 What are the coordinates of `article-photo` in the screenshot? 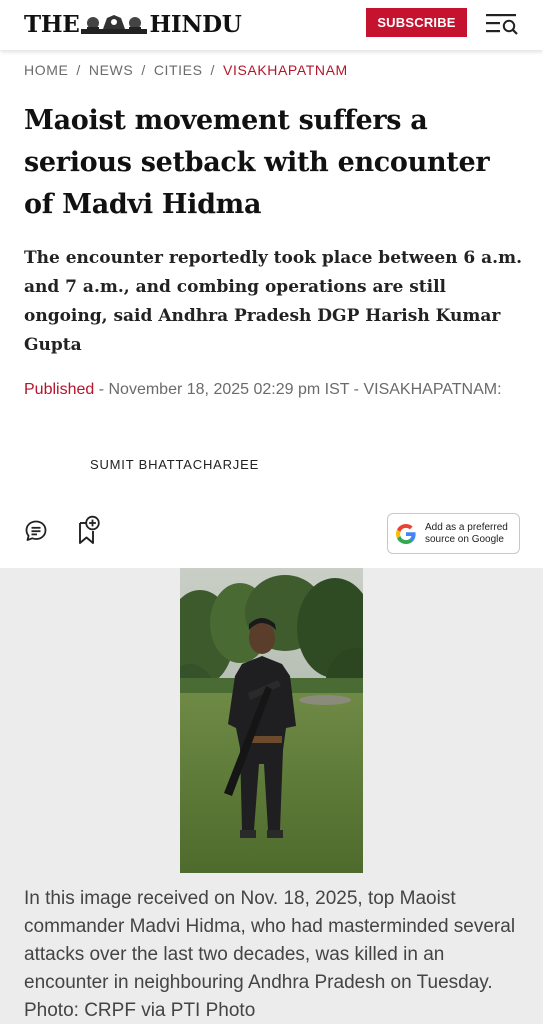 It's located at (271, 720).